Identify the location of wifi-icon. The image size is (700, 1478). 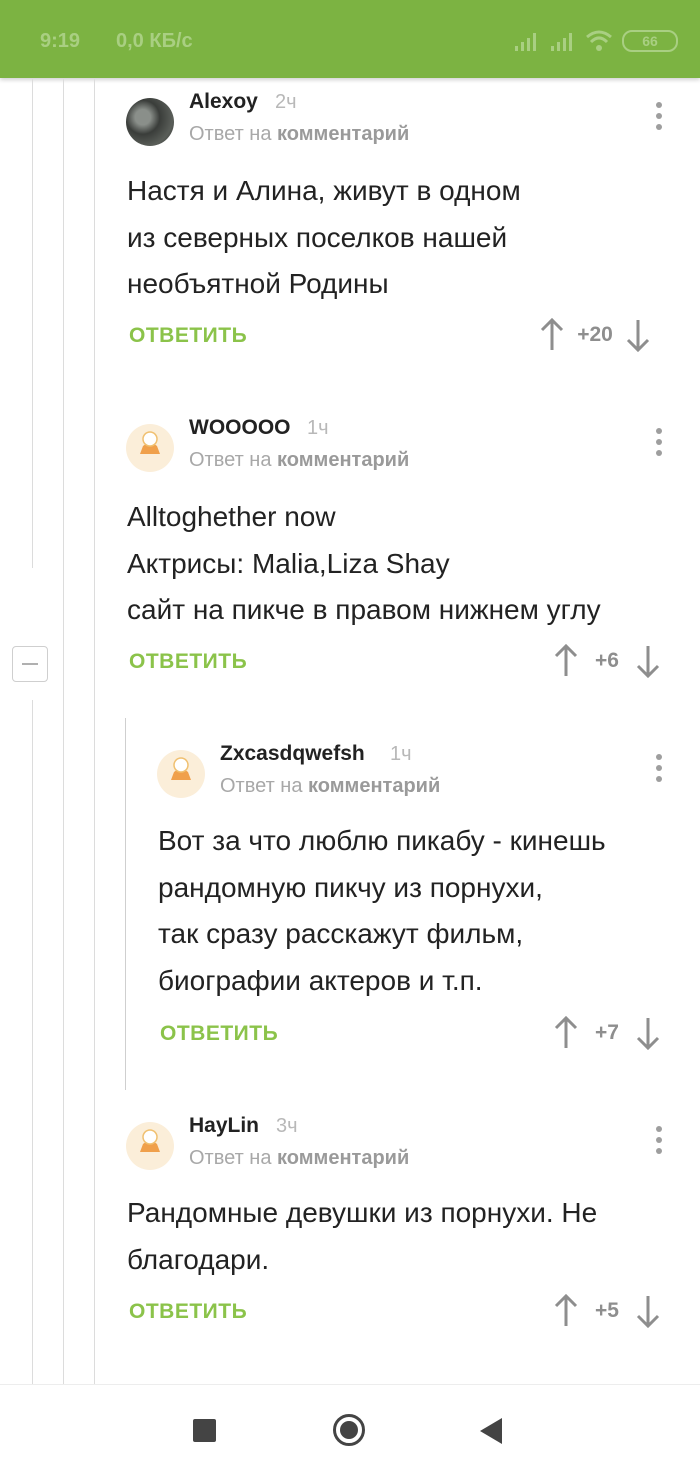
(599, 40).